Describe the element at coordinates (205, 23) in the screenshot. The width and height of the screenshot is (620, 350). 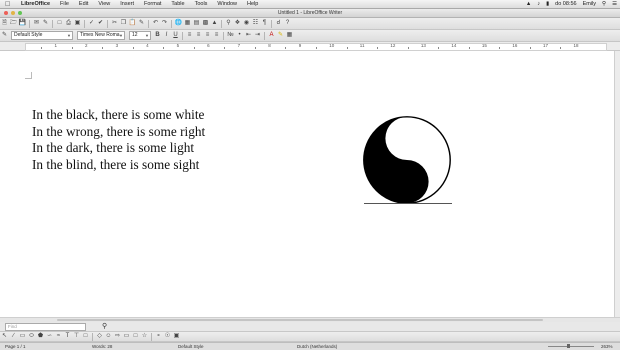
I see `chart-icon: ▩` at that location.